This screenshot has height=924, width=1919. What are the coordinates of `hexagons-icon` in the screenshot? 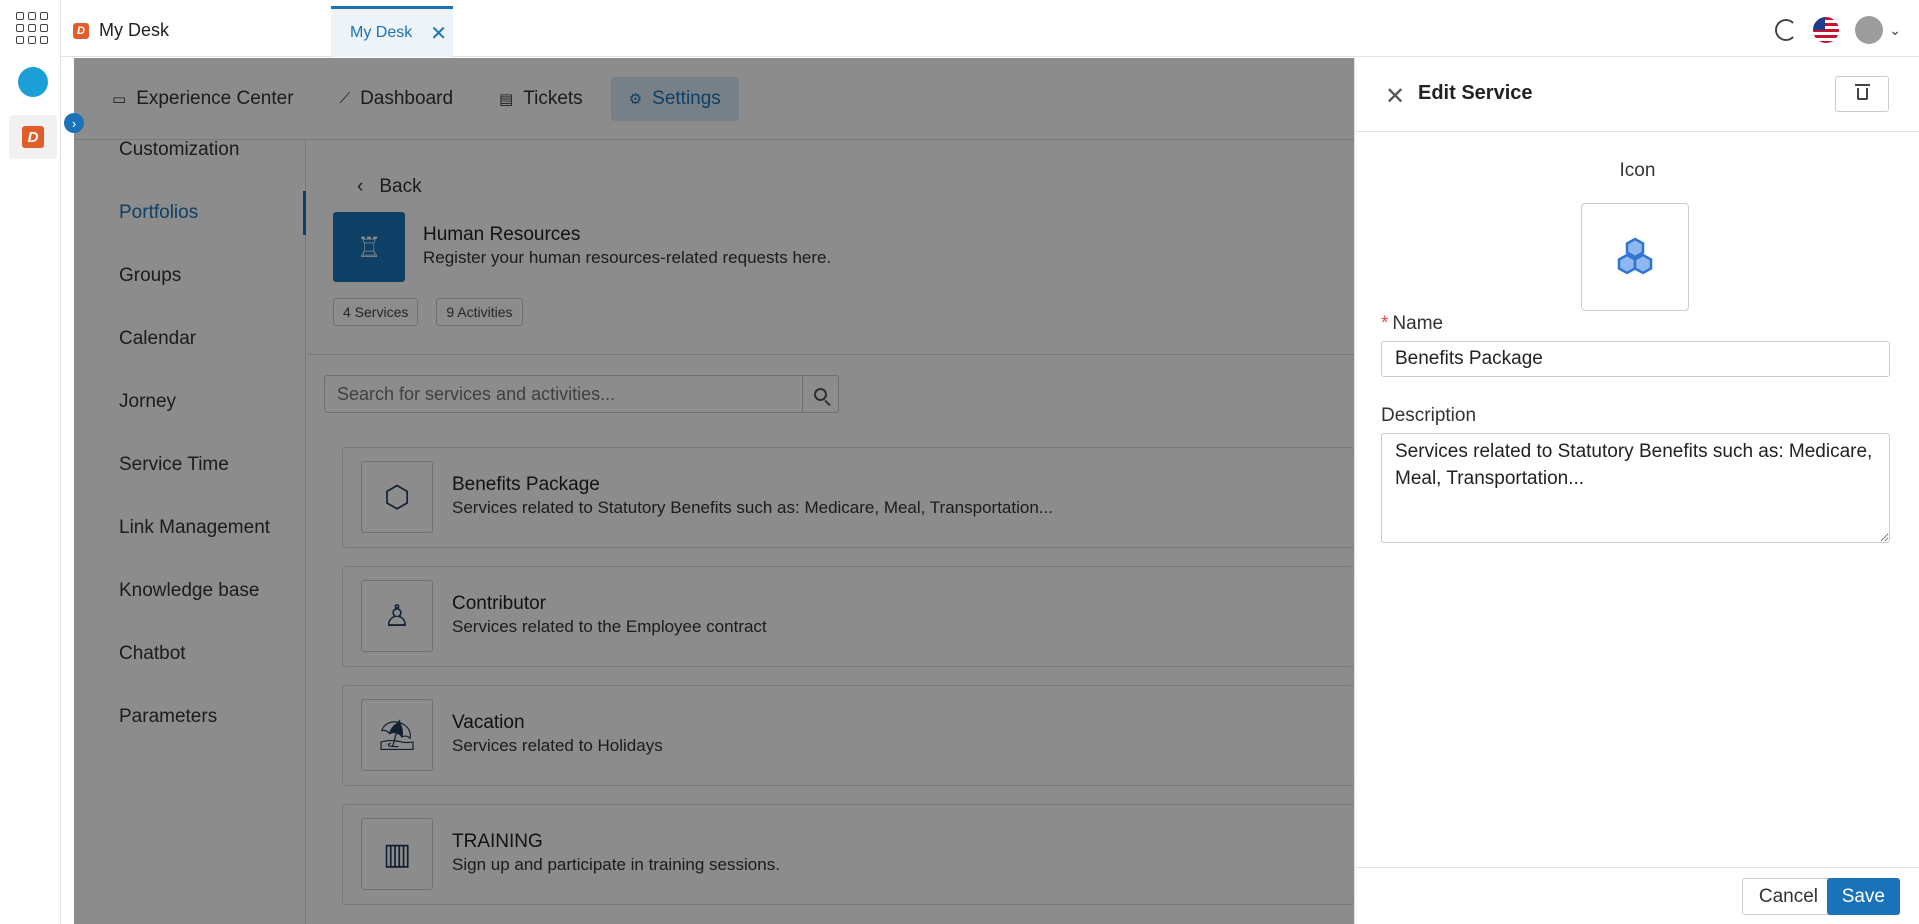 It's located at (1635, 256).